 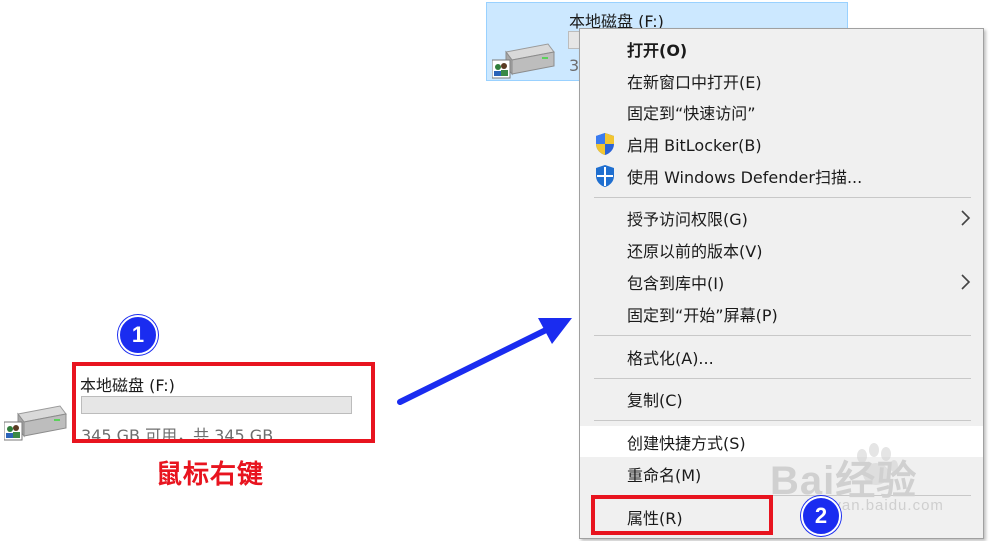 I want to click on menu-item-grant-access: 授予访问权限(G), so click(x=781, y=217).